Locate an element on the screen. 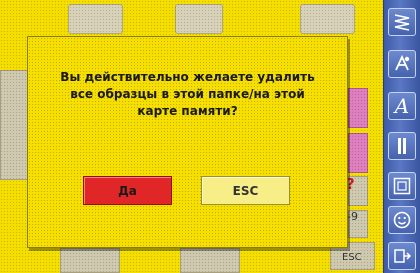  embroidery-icon is located at coordinates (402, 64).